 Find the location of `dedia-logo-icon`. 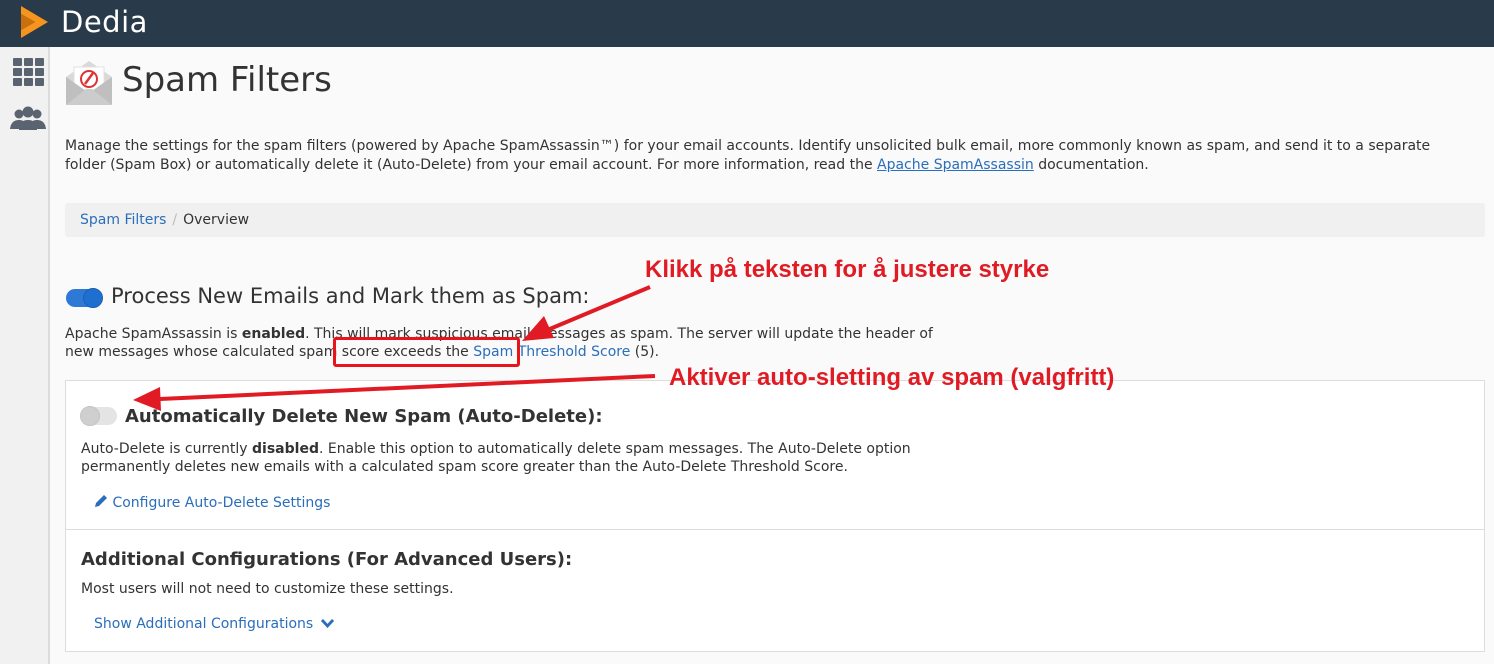

dedia-logo-icon is located at coordinates (34, 22).